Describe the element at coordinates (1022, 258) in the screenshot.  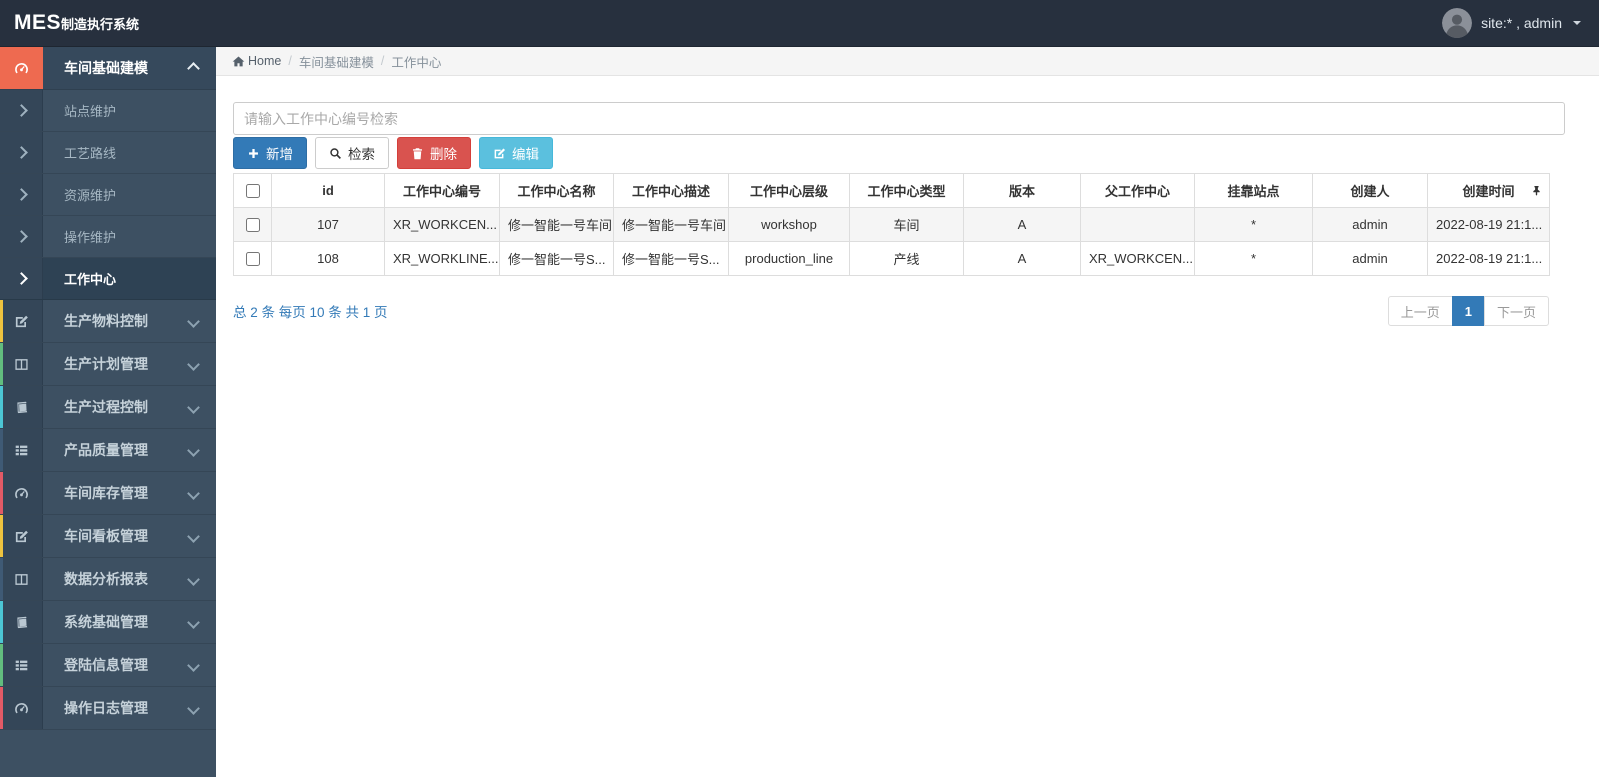
I see `cell-version: A` at that location.